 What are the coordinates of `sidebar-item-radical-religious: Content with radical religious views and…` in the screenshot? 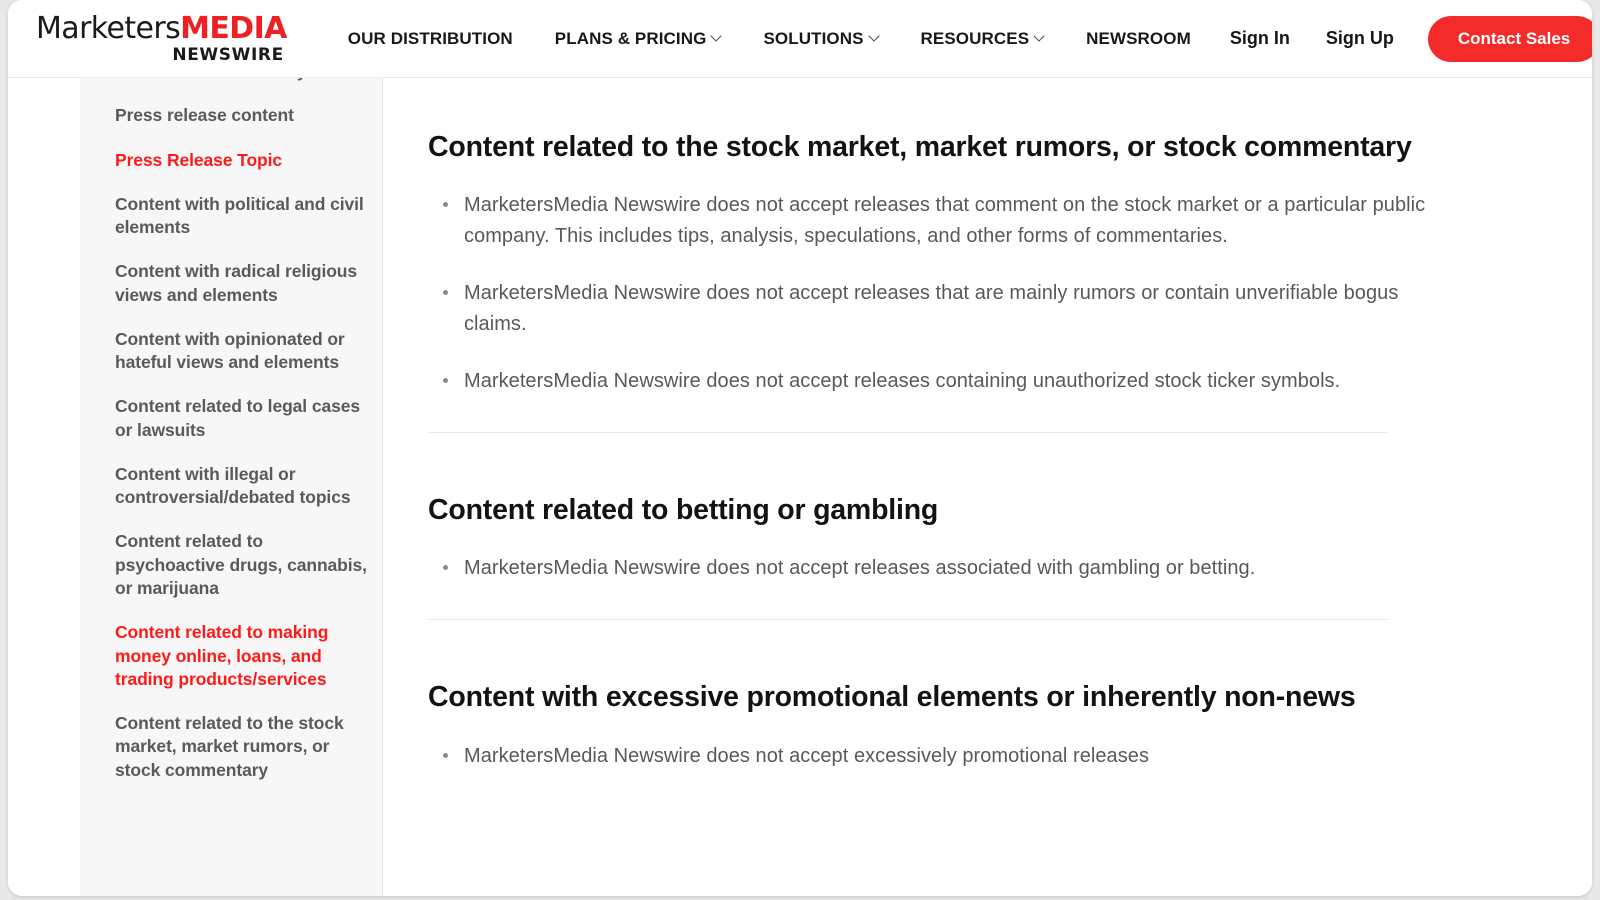 It's located at (241, 283).